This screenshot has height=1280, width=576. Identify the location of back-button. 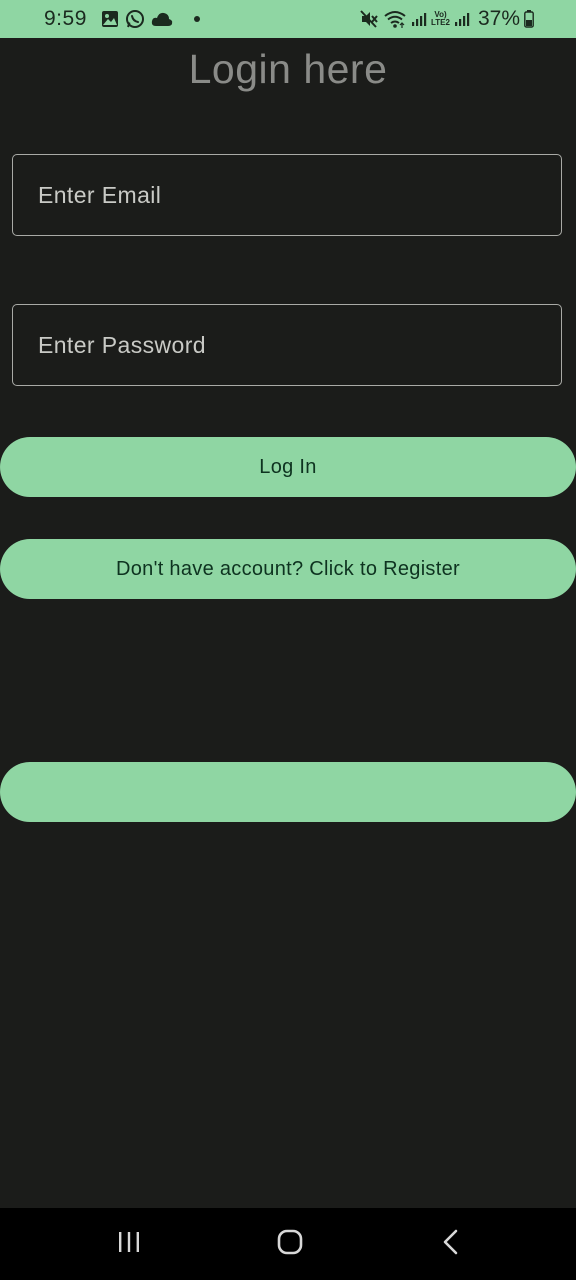
(451, 1244).